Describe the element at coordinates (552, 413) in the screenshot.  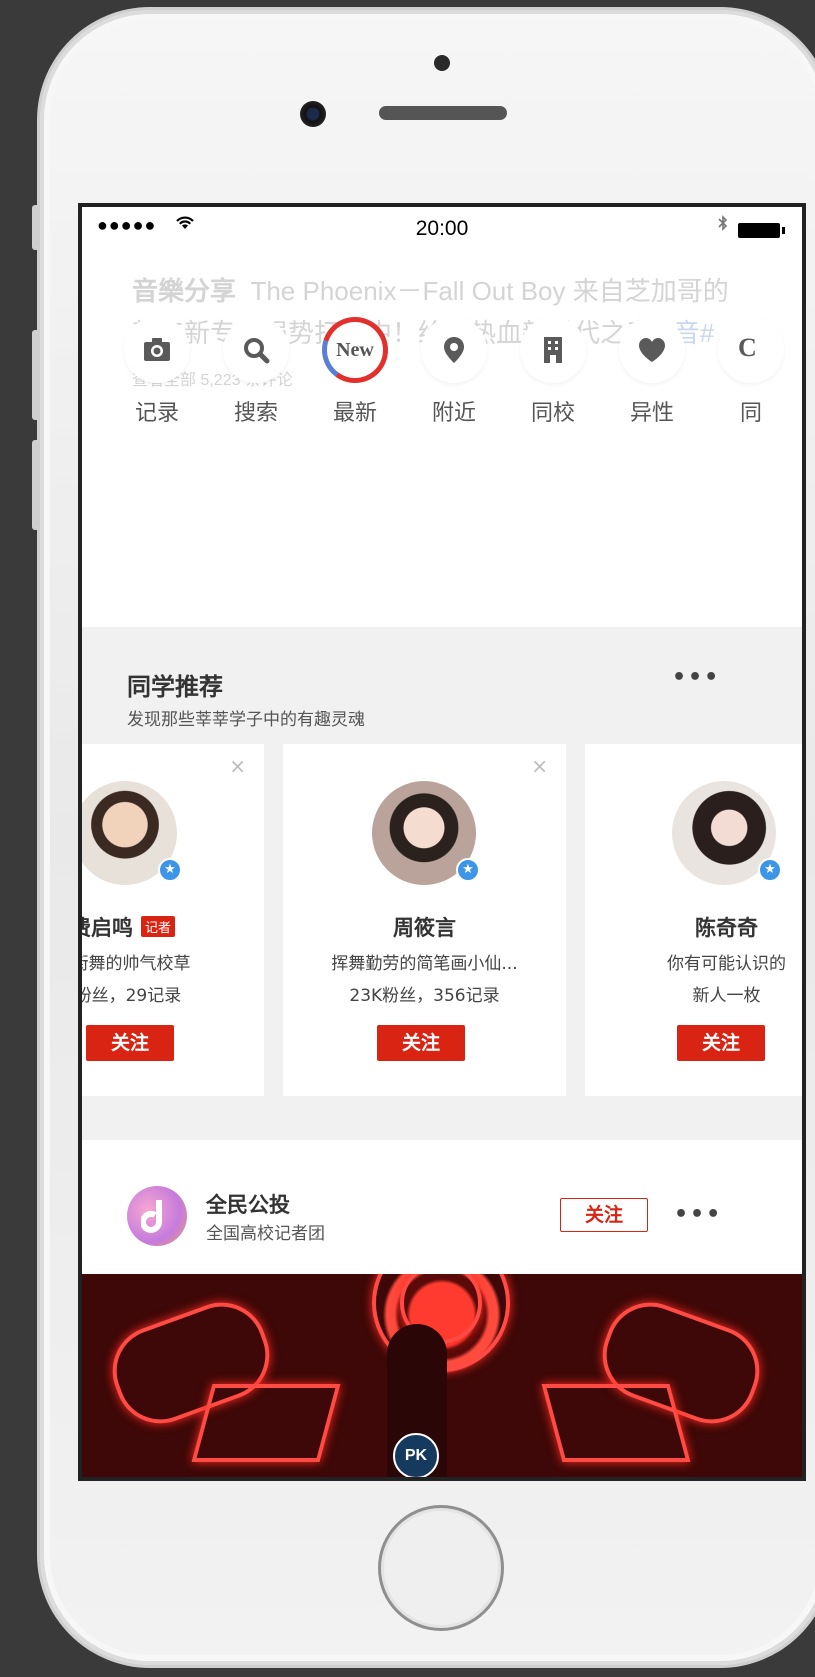
I see `quick-nav-label: 同校` at that location.